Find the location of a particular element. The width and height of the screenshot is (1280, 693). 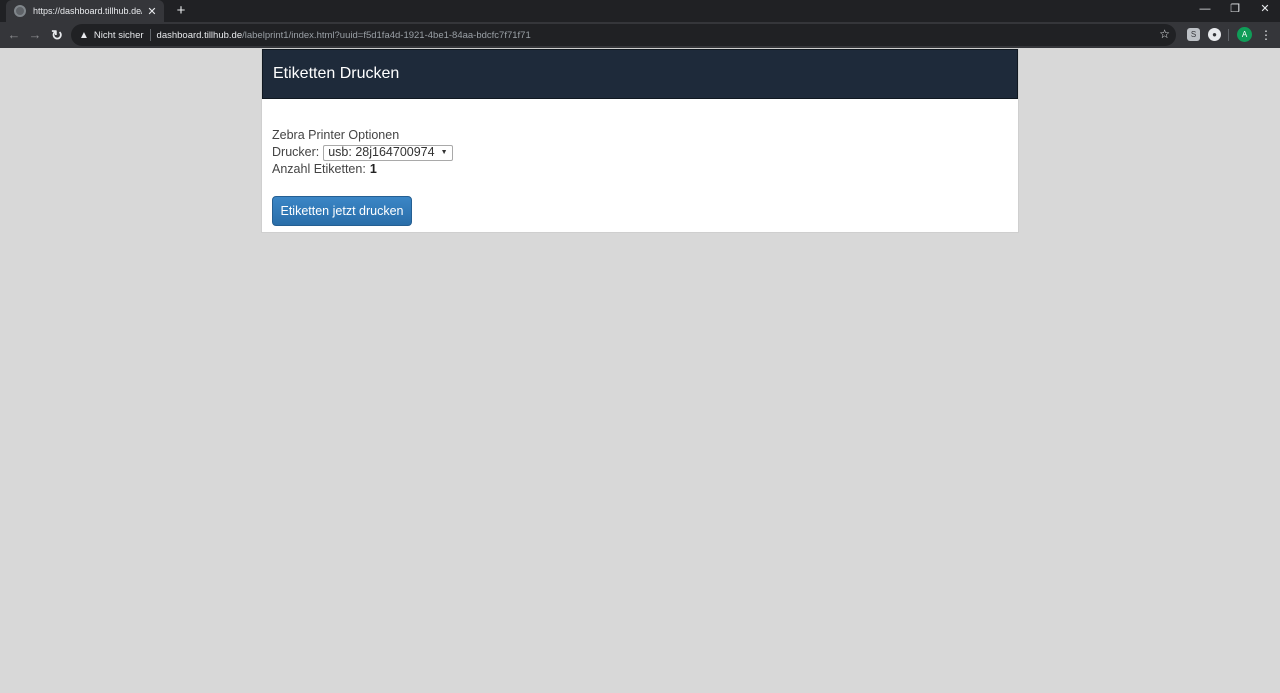

dropdown-arrow-icon: ▼ is located at coordinates (444, 152).